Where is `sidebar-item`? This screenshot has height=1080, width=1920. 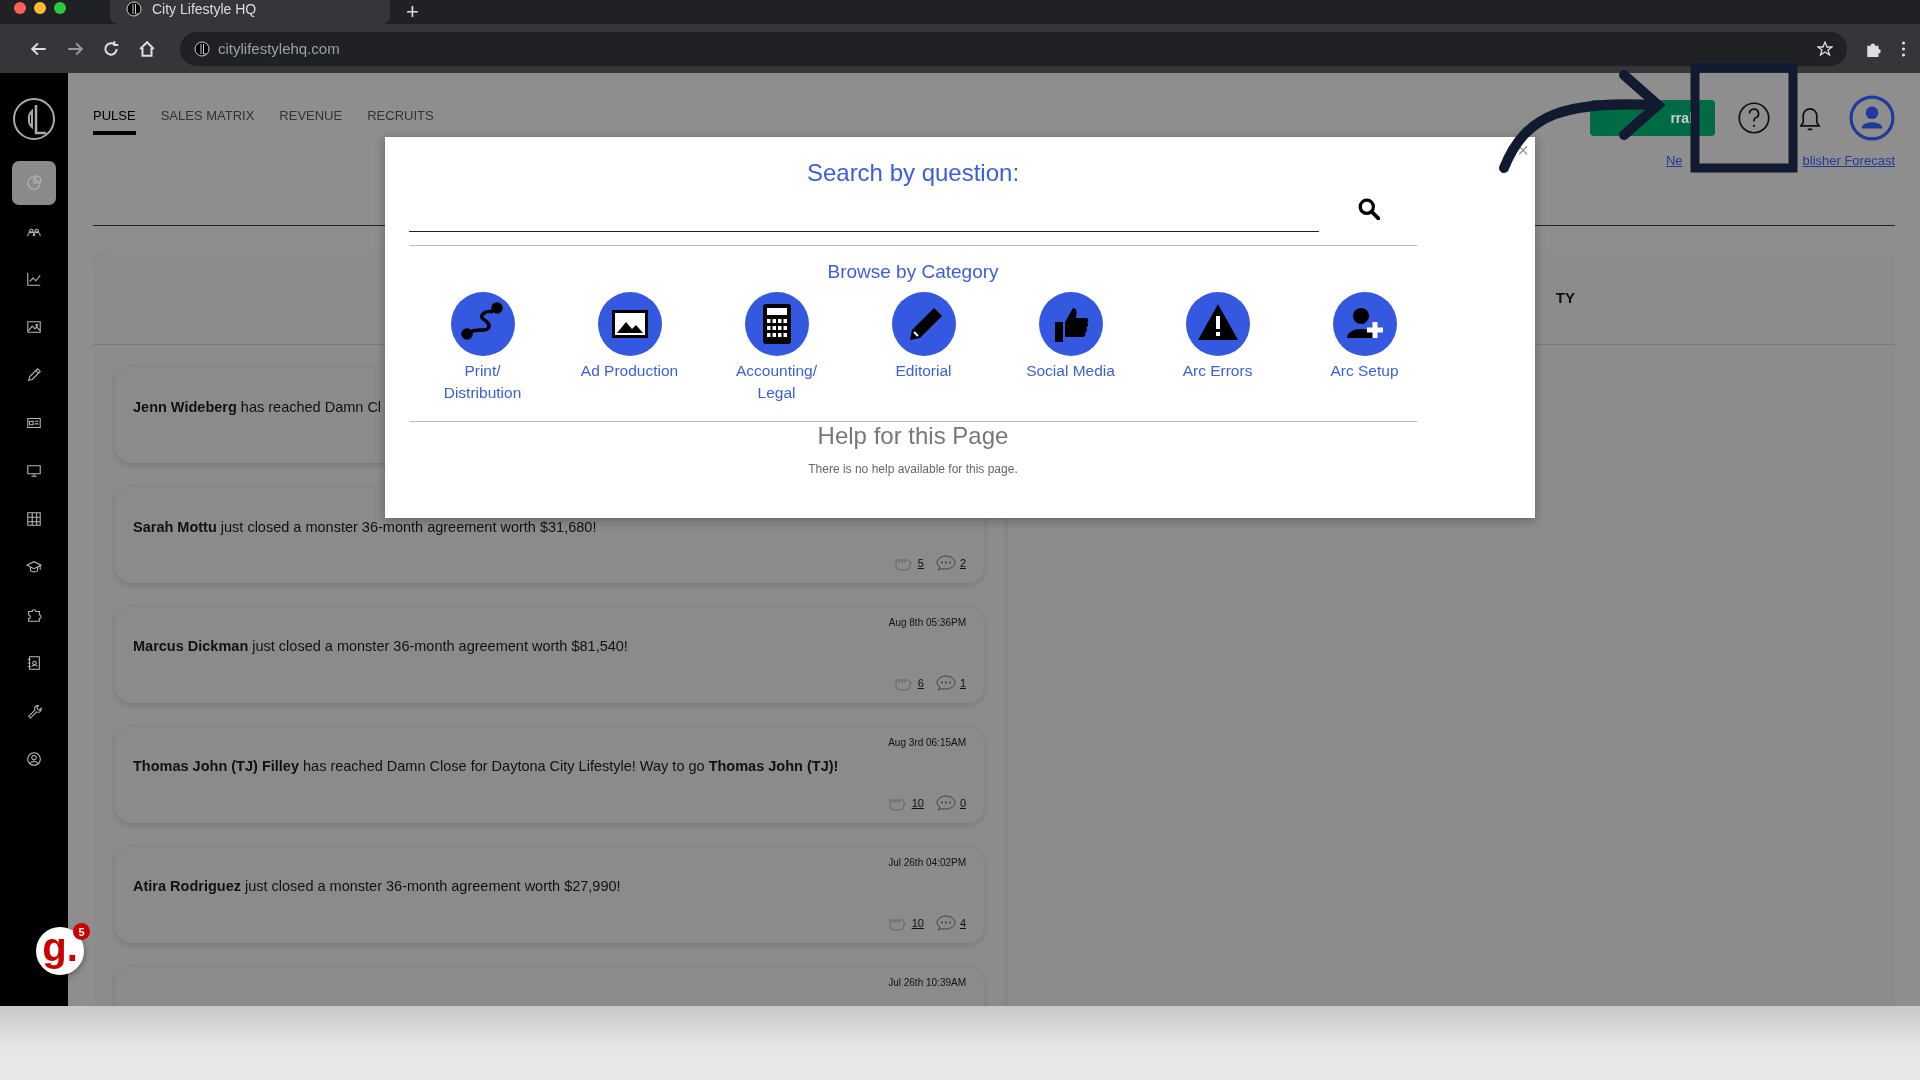 sidebar-item is located at coordinates (34, 183).